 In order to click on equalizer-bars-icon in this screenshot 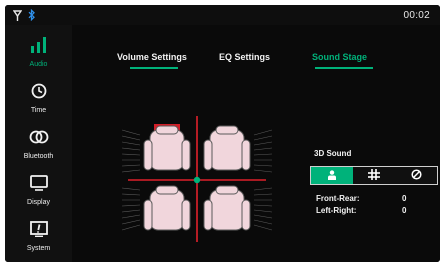, I will do `click(39, 47)`.